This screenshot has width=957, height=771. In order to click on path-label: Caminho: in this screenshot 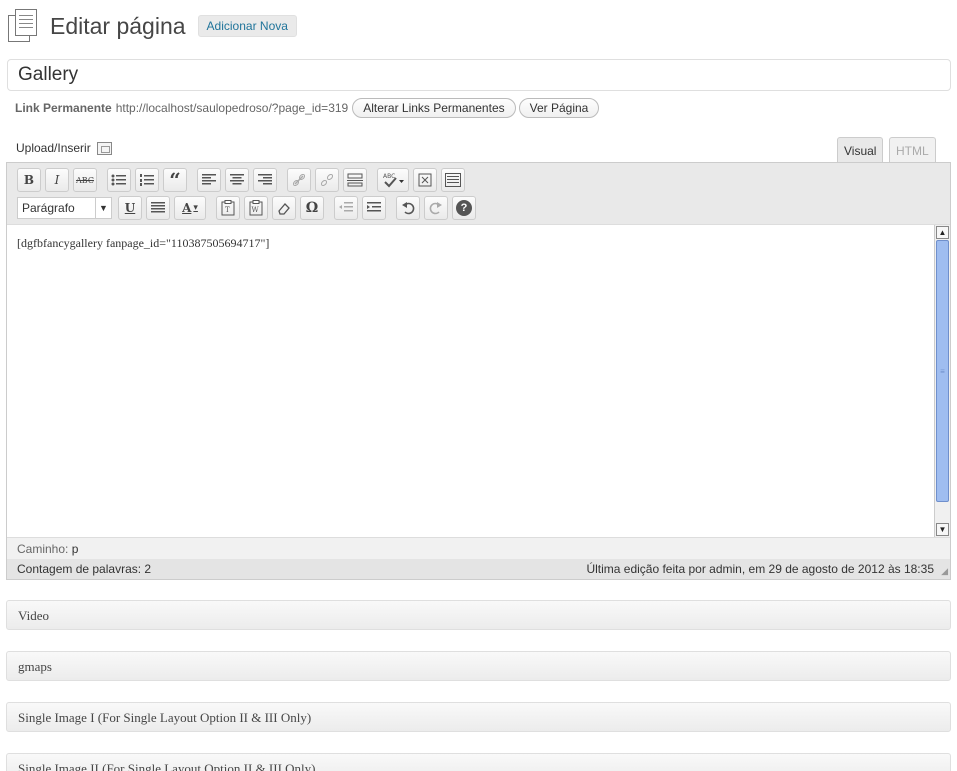, I will do `click(43, 549)`.